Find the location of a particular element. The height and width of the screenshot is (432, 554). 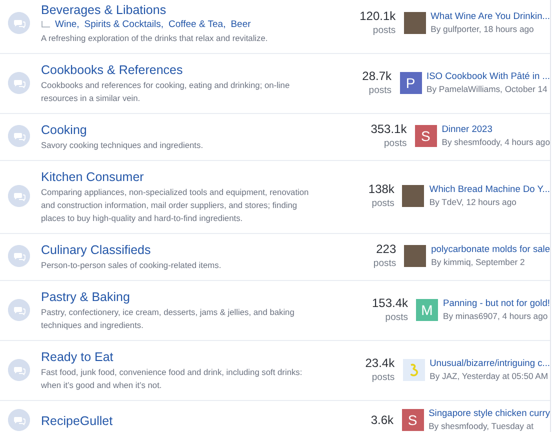

post-count: 353.1k is located at coordinates (388, 129).